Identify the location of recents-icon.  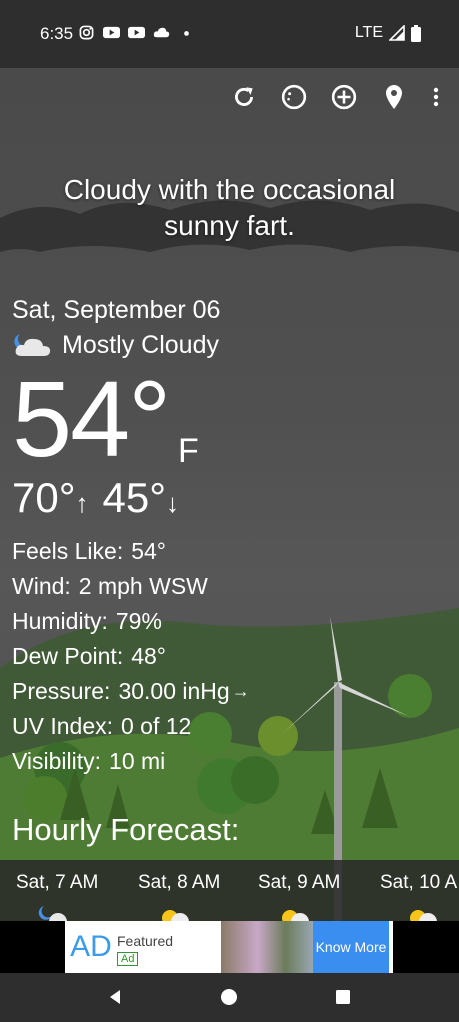
(343, 997).